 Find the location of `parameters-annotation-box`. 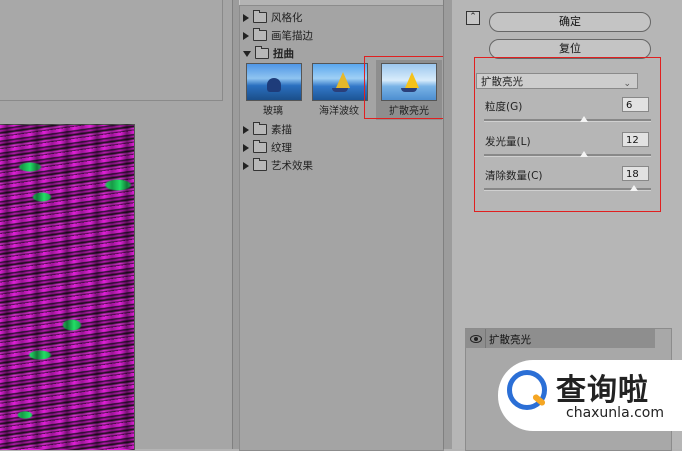

parameters-annotation-box is located at coordinates (567, 134).